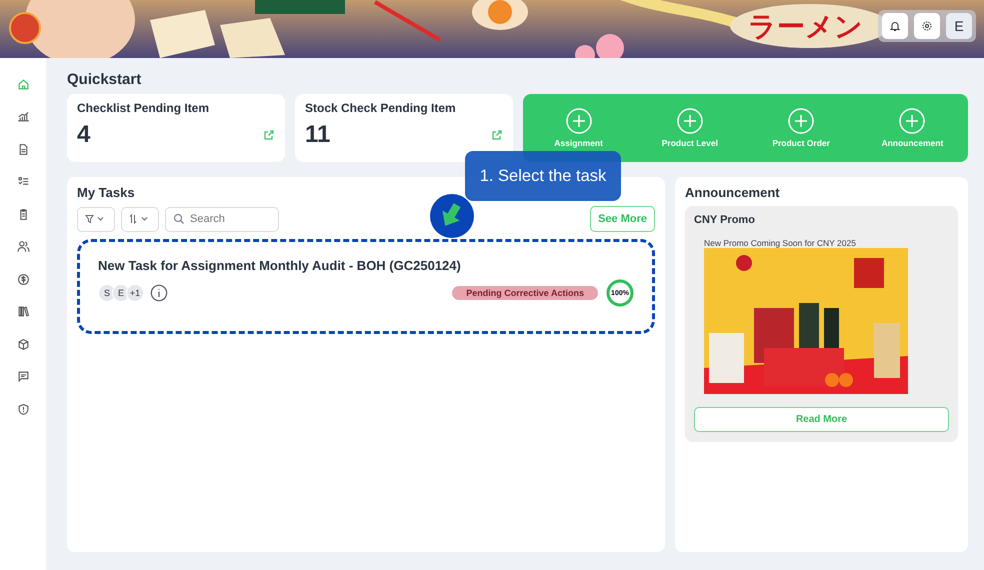 This screenshot has width=984, height=570. Describe the element at coordinates (23, 149) in the screenshot. I see `document-icon` at that location.